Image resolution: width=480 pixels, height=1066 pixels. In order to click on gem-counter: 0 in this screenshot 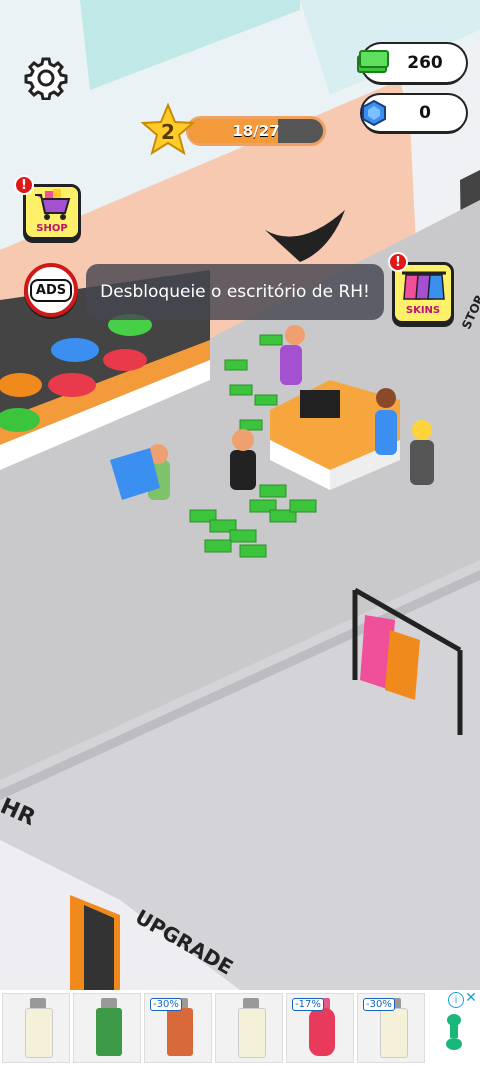, I will do `click(414, 113)`.